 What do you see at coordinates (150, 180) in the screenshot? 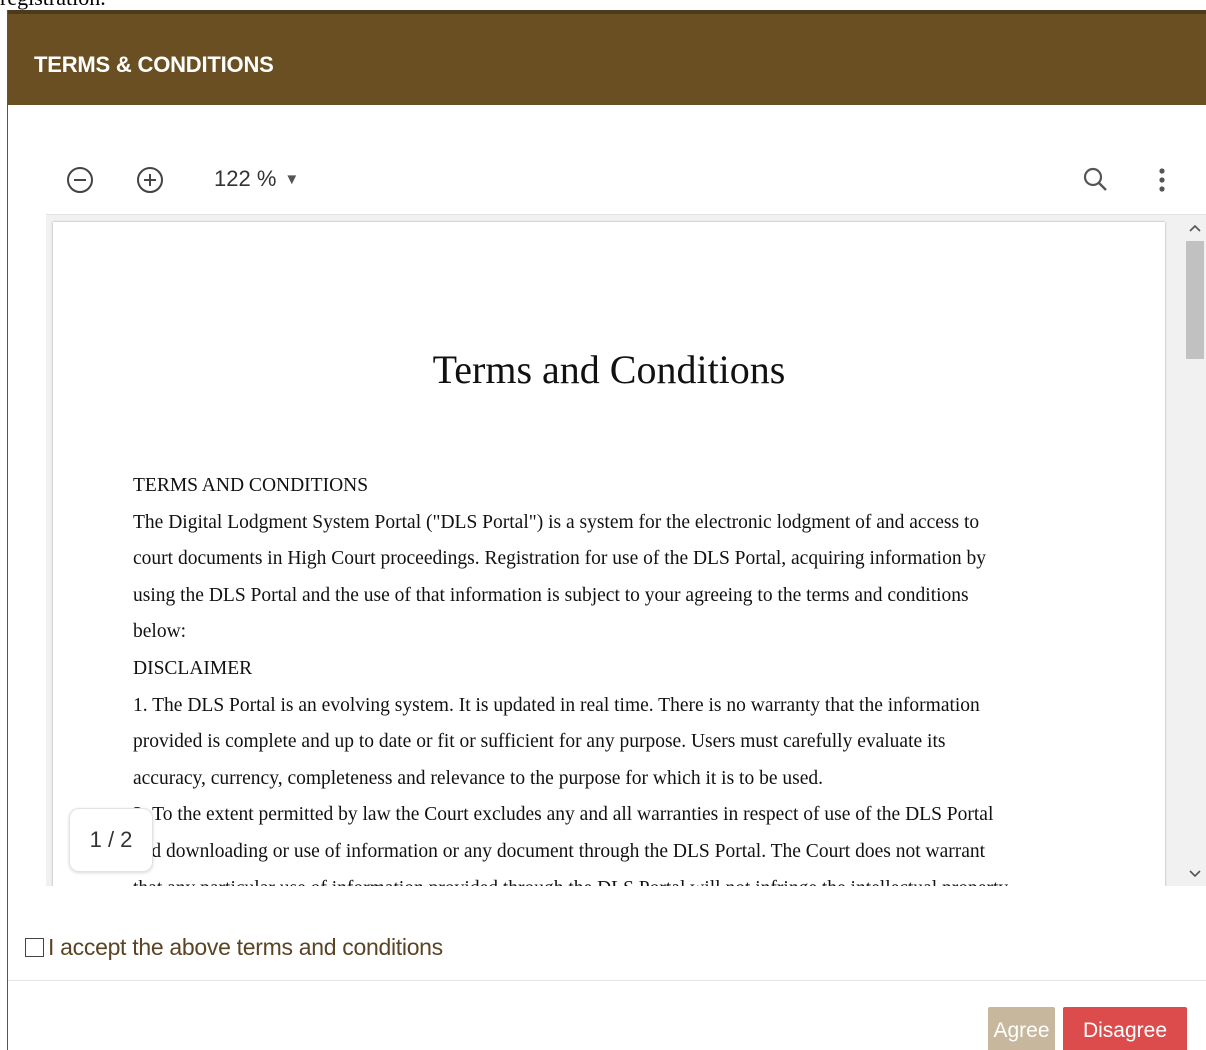
I see `zoom-in-icon` at bounding box center [150, 180].